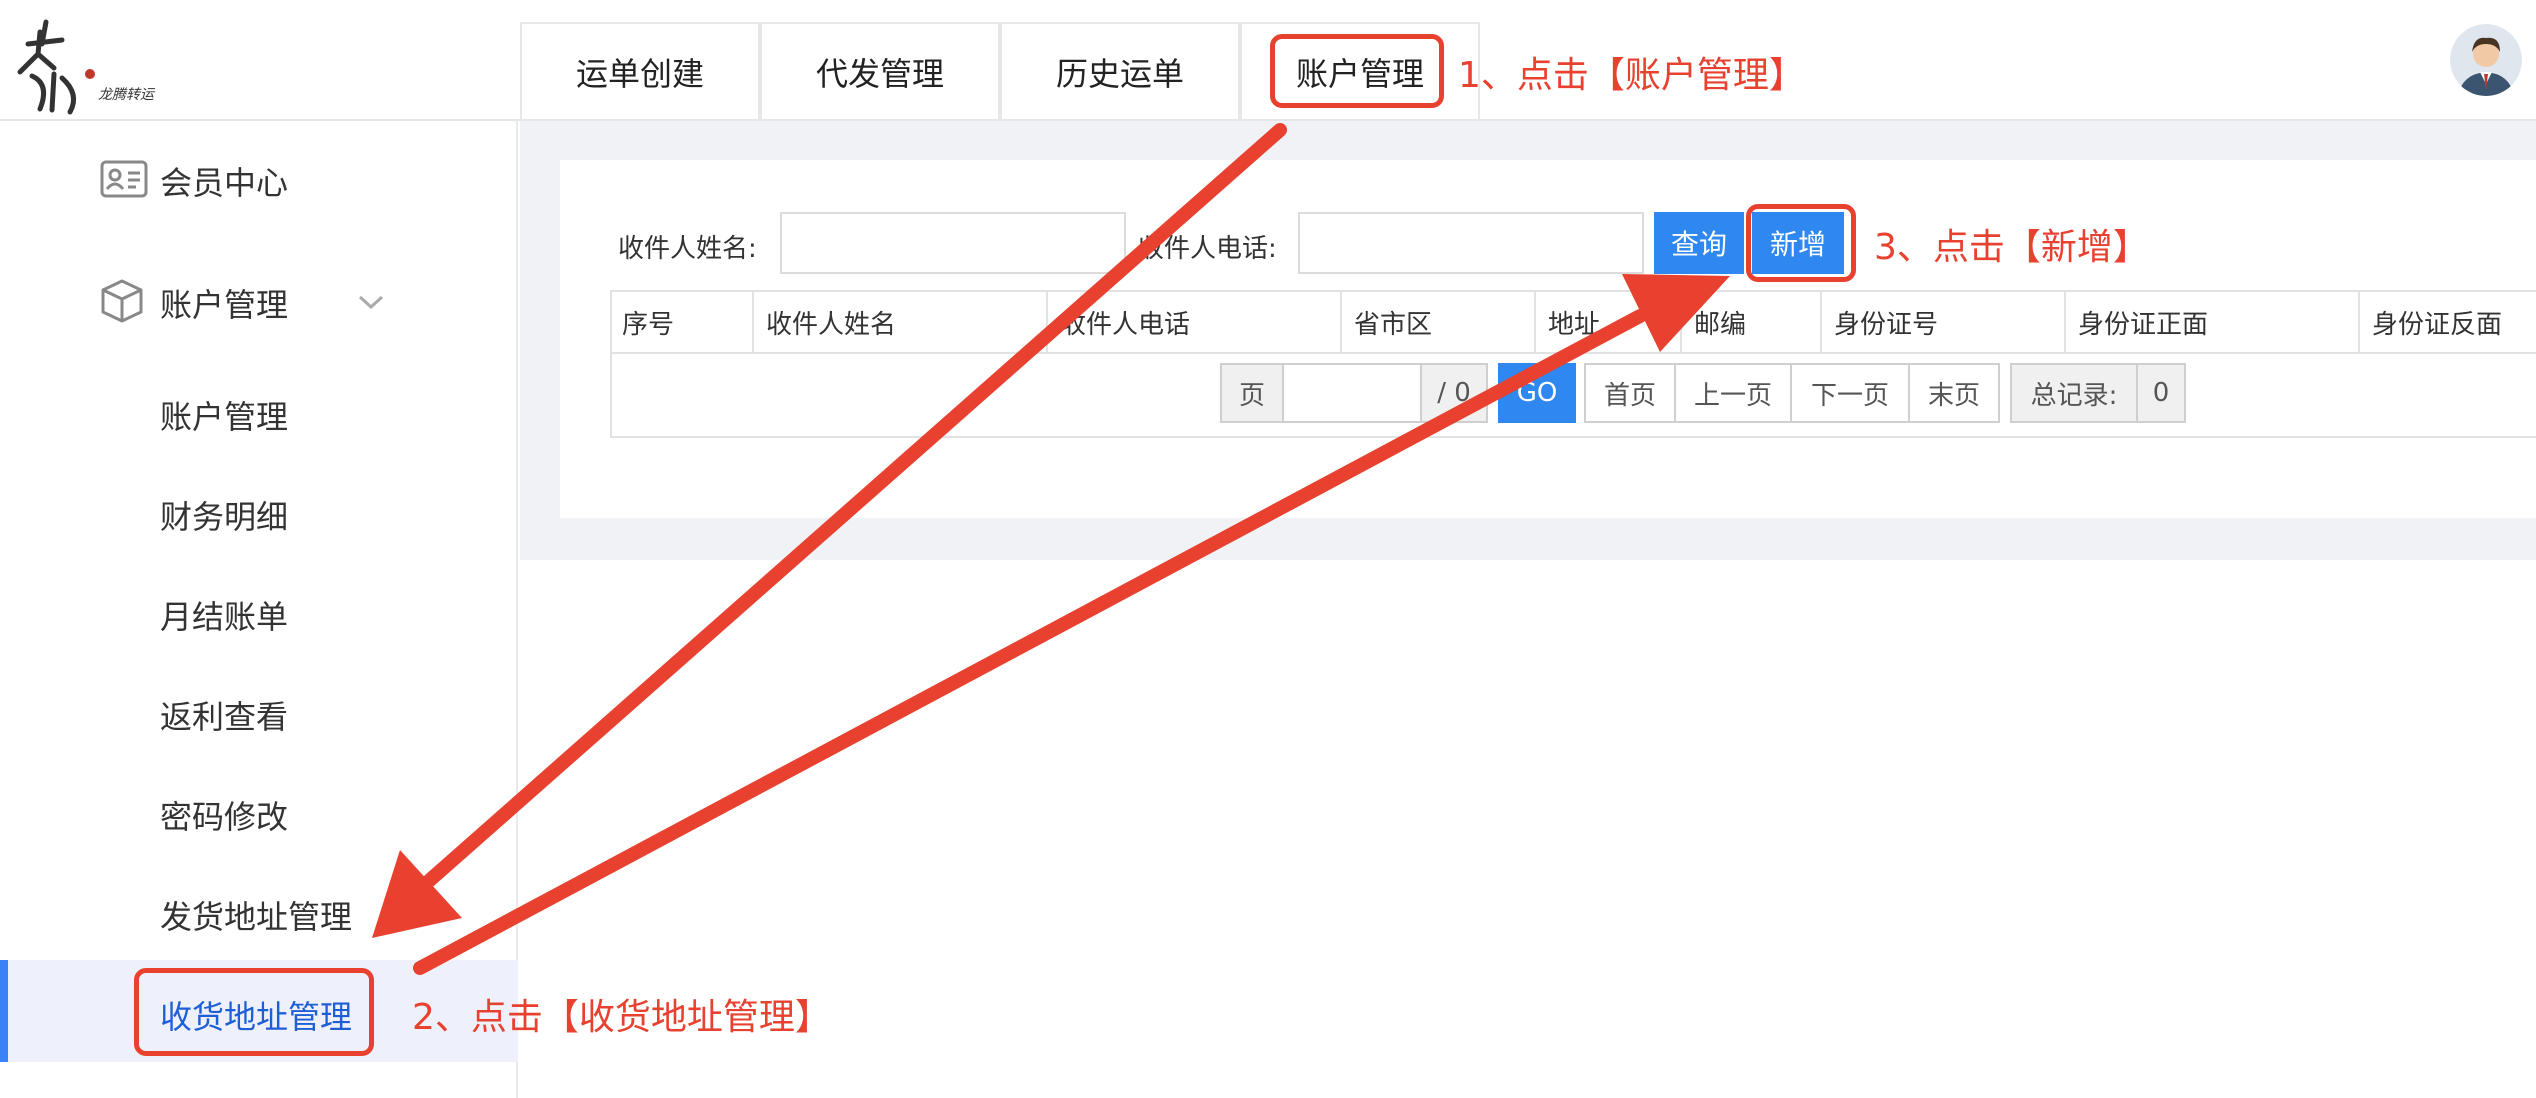 Image resolution: width=2536 pixels, height=1098 pixels. Describe the element at coordinates (1252, 393) in the screenshot. I see `page-label: 页` at that location.